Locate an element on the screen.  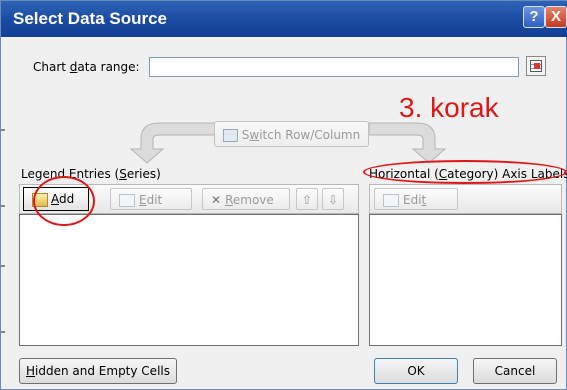
chart-data-range-label: Chart data range: is located at coordinates (86, 67).